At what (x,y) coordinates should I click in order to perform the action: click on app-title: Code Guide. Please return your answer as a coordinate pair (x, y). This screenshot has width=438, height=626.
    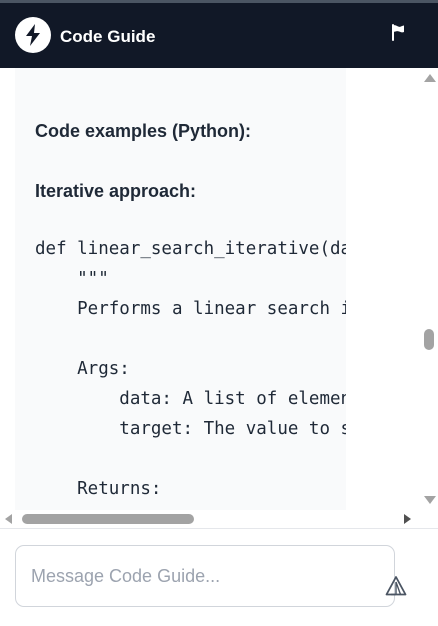
    Looking at the image, I should click on (108, 36).